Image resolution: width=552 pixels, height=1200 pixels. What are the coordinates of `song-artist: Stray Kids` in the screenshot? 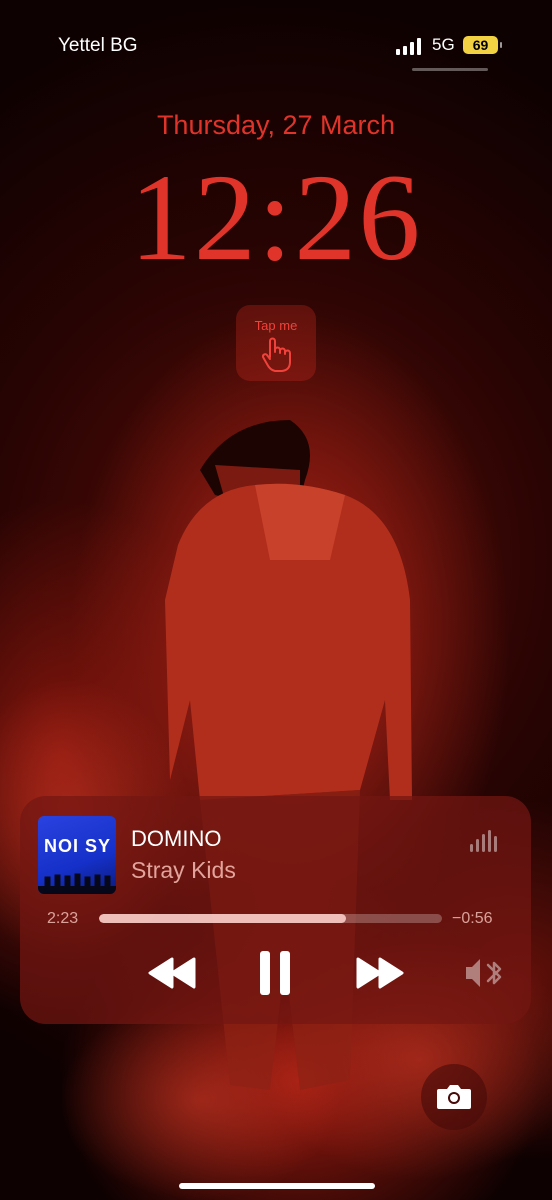 It's located at (183, 870).